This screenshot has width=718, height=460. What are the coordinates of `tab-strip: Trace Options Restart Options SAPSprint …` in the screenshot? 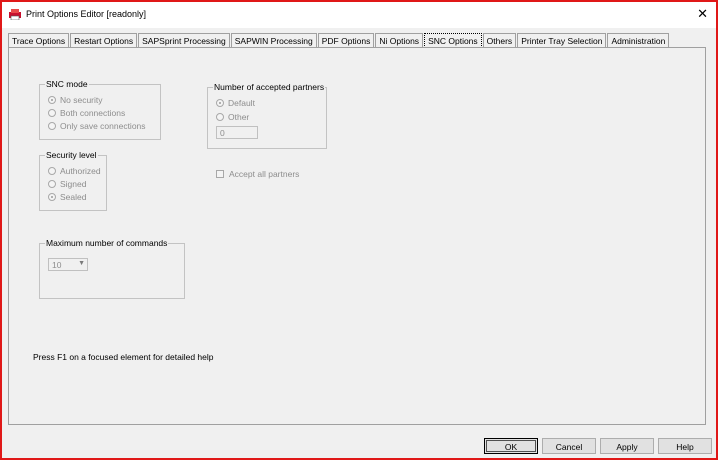 It's located at (339, 40).